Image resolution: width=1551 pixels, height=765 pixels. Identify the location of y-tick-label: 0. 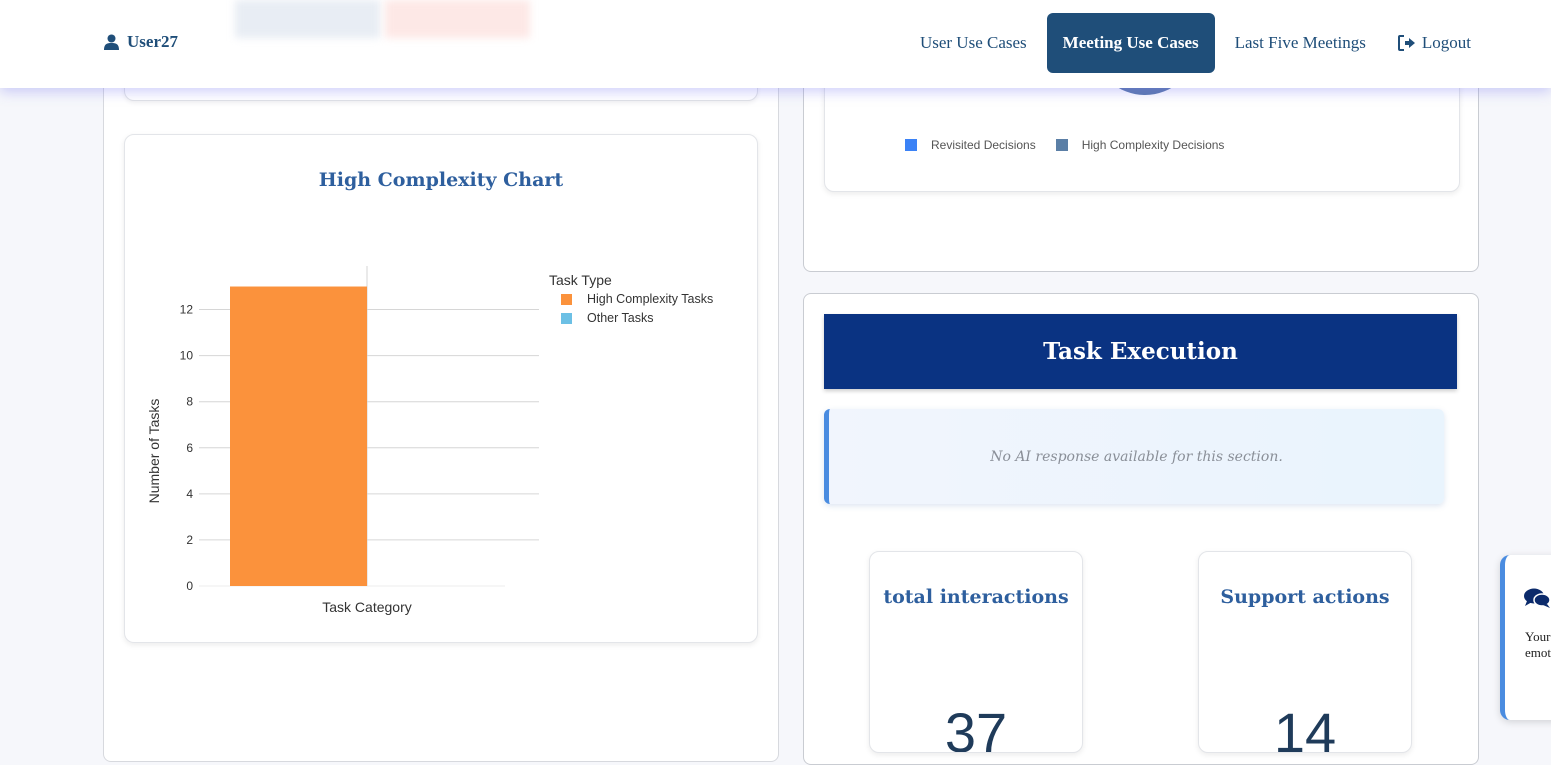
(189, 586).